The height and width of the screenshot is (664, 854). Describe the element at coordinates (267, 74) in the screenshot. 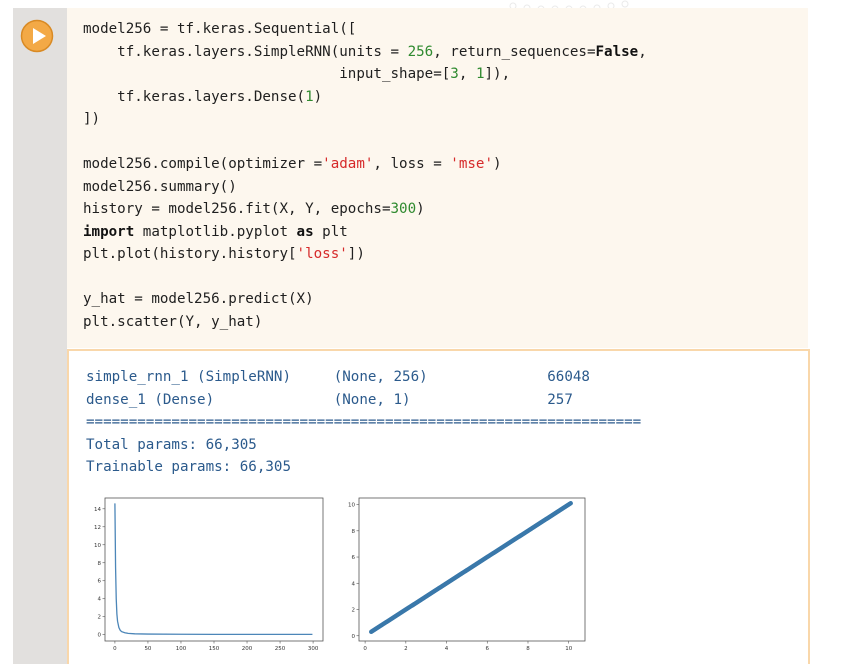

I see `code-token: input_shape=[` at that location.